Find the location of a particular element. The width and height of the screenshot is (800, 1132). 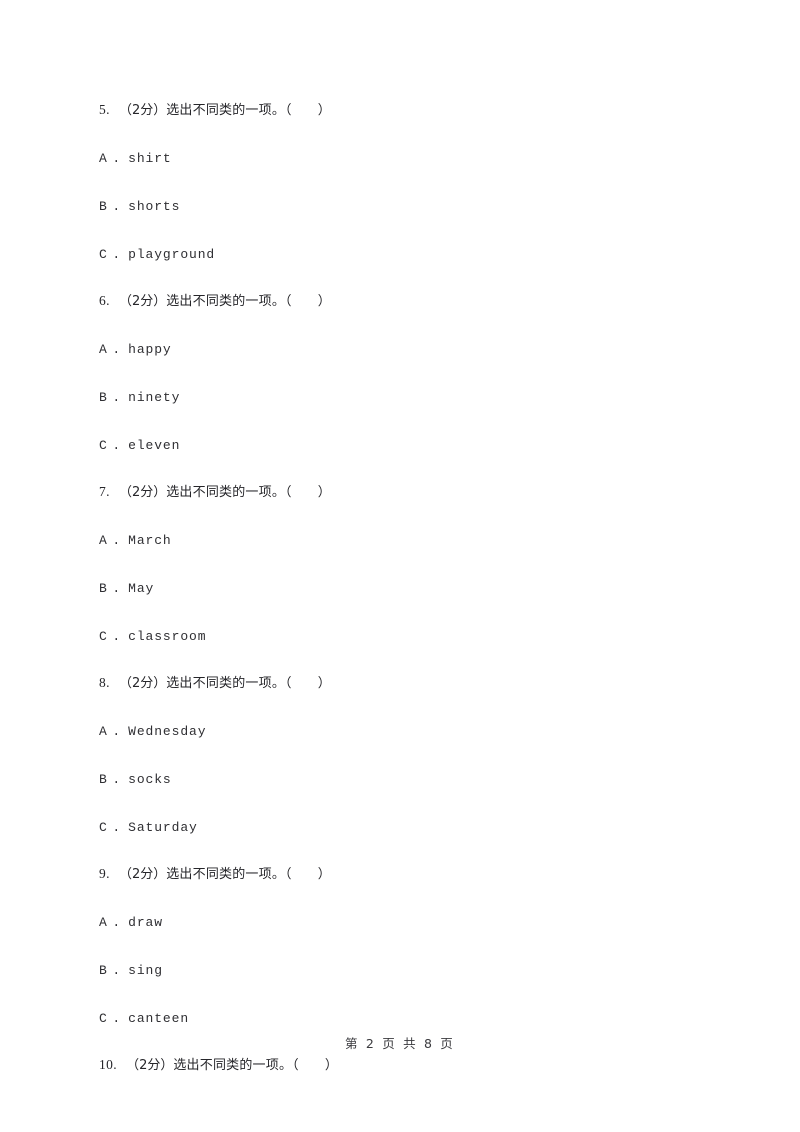

option-a: A. shirt is located at coordinates (409, 159).